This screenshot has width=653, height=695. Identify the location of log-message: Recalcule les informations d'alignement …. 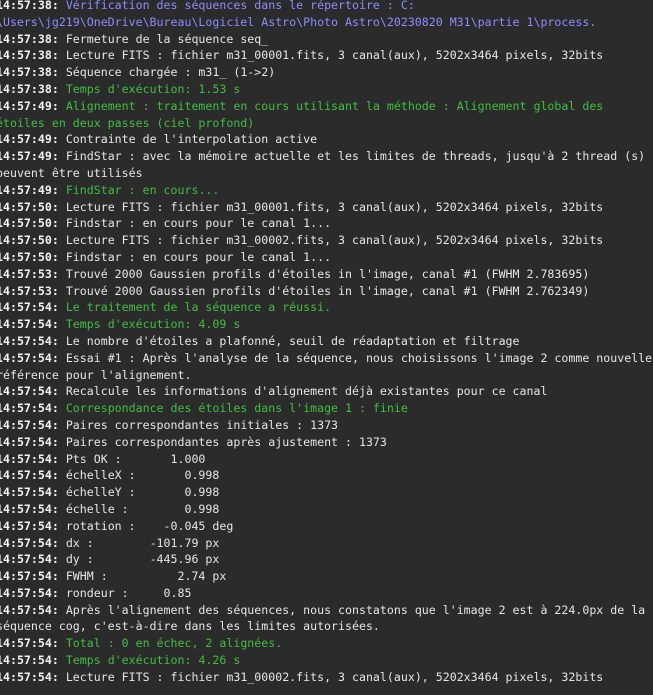
(306, 391).